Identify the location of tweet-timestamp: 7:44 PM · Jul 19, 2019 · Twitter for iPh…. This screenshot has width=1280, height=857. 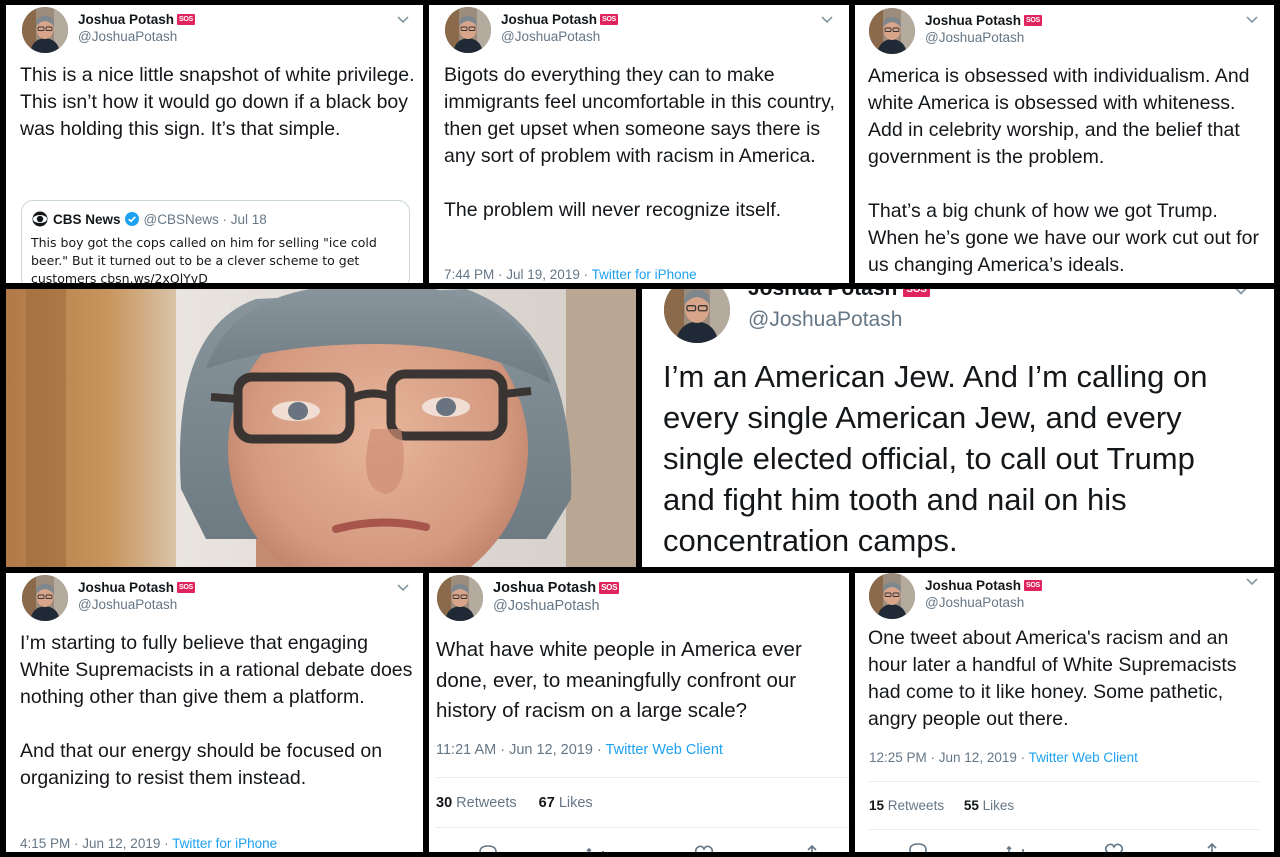
(570, 274).